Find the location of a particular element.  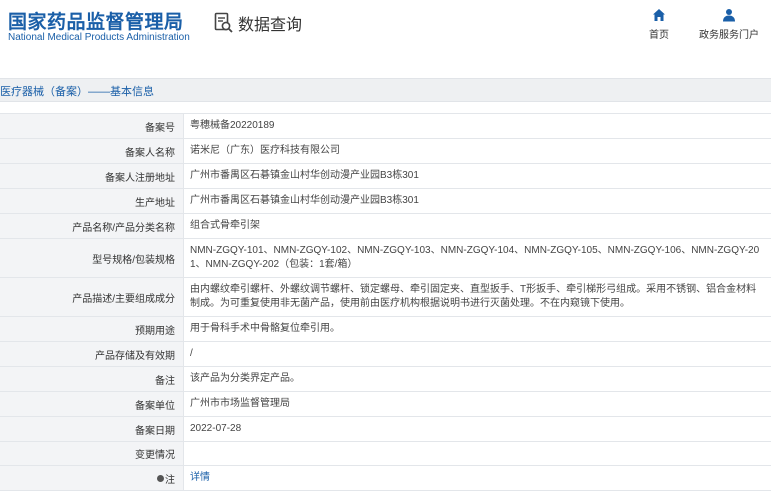

data-query-heading: 数据查询 is located at coordinates (258, 23).